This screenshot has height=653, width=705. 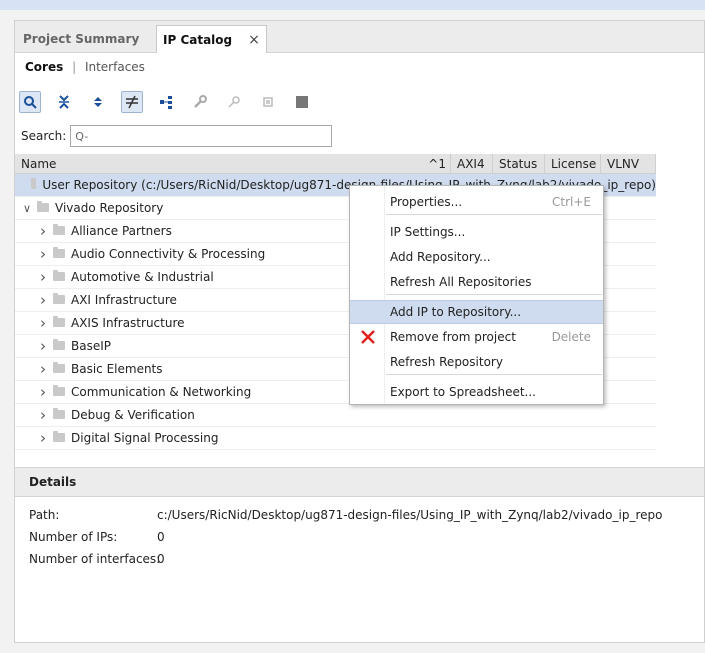 I want to click on tab-label: IP Catalog, so click(x=198, y=39).